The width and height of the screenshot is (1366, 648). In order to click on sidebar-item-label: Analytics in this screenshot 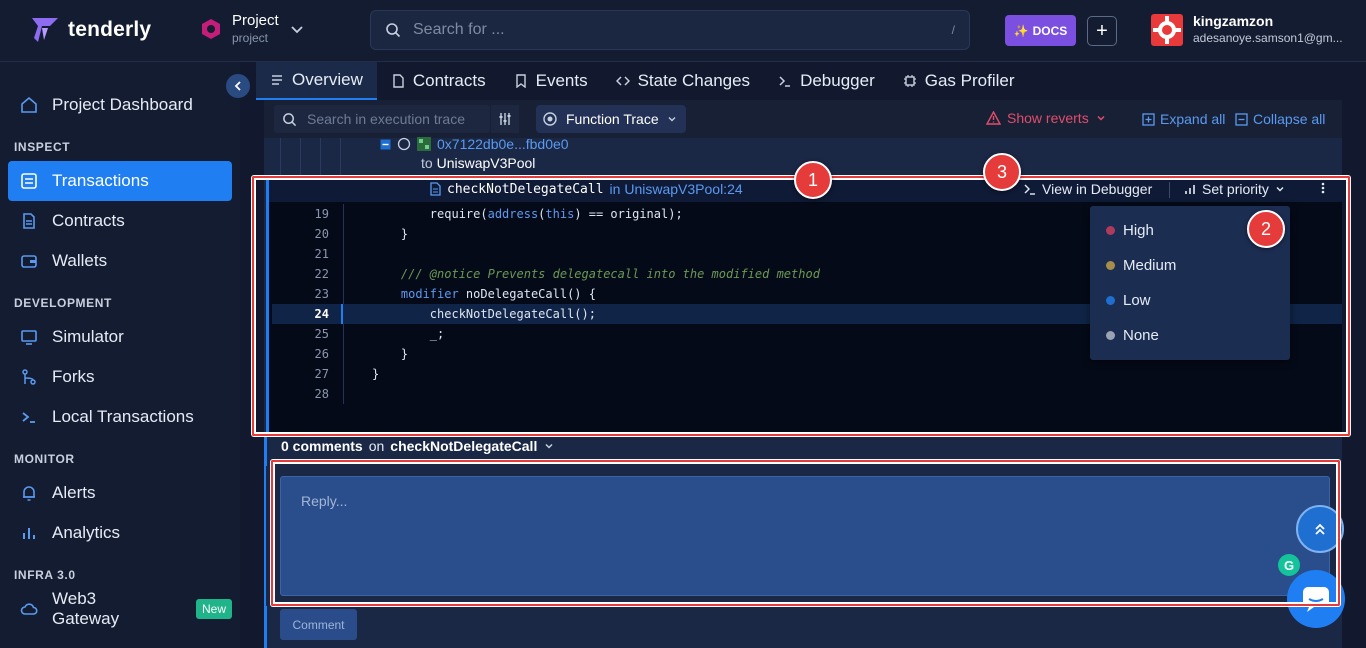, I will do `click(86, 532)`.